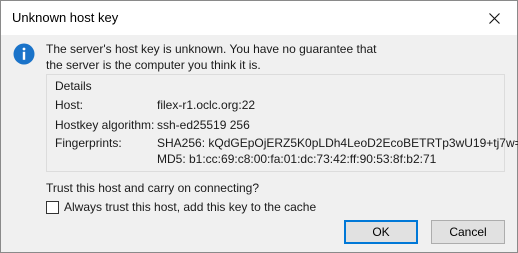 This screenshot has width=518, height=253. What do you see at coordinates (259, 18) in the screenshot?
I see `title-bar: Unknown host key` at bounding box center [259, 18].